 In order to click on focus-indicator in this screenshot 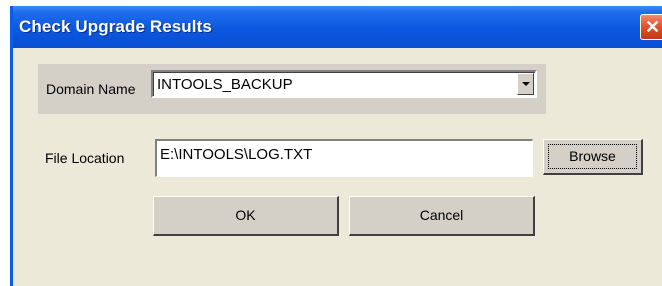, I will do `click(592, 156)`.